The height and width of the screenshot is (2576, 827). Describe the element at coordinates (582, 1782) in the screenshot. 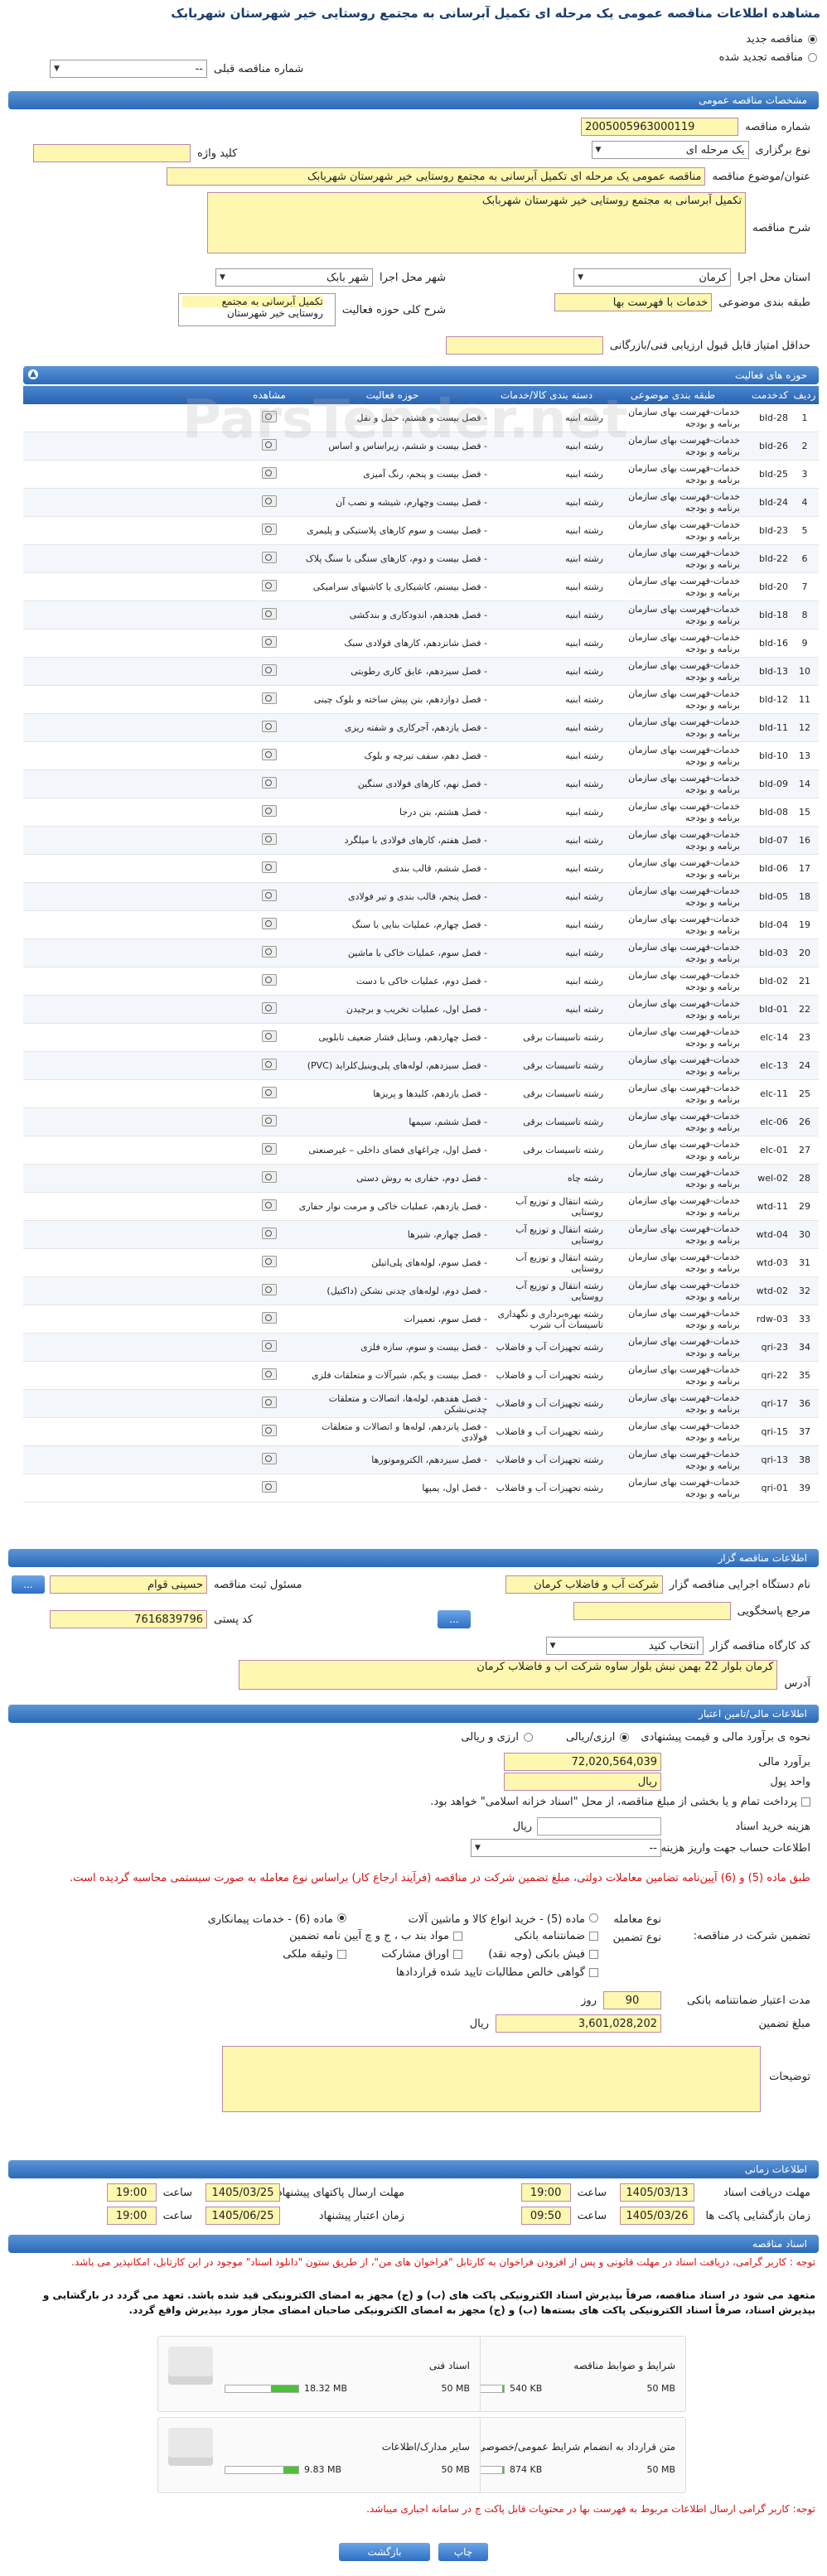

I see `currency-field: ریال` at that location.